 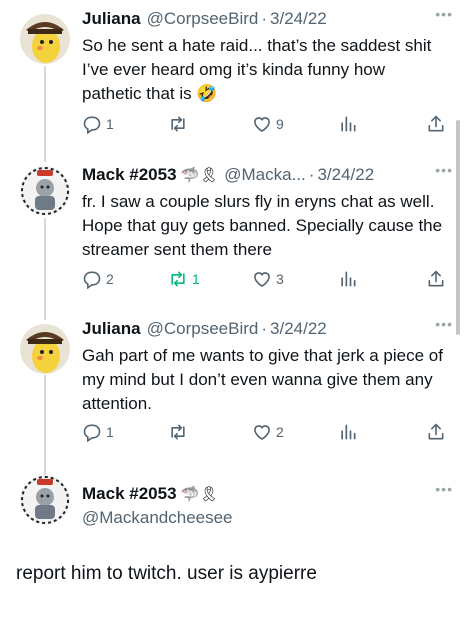 What do you see at coordinates (280, 124) in the screenshot?
I see `like-count: 9` at bounding box center [280, 124].